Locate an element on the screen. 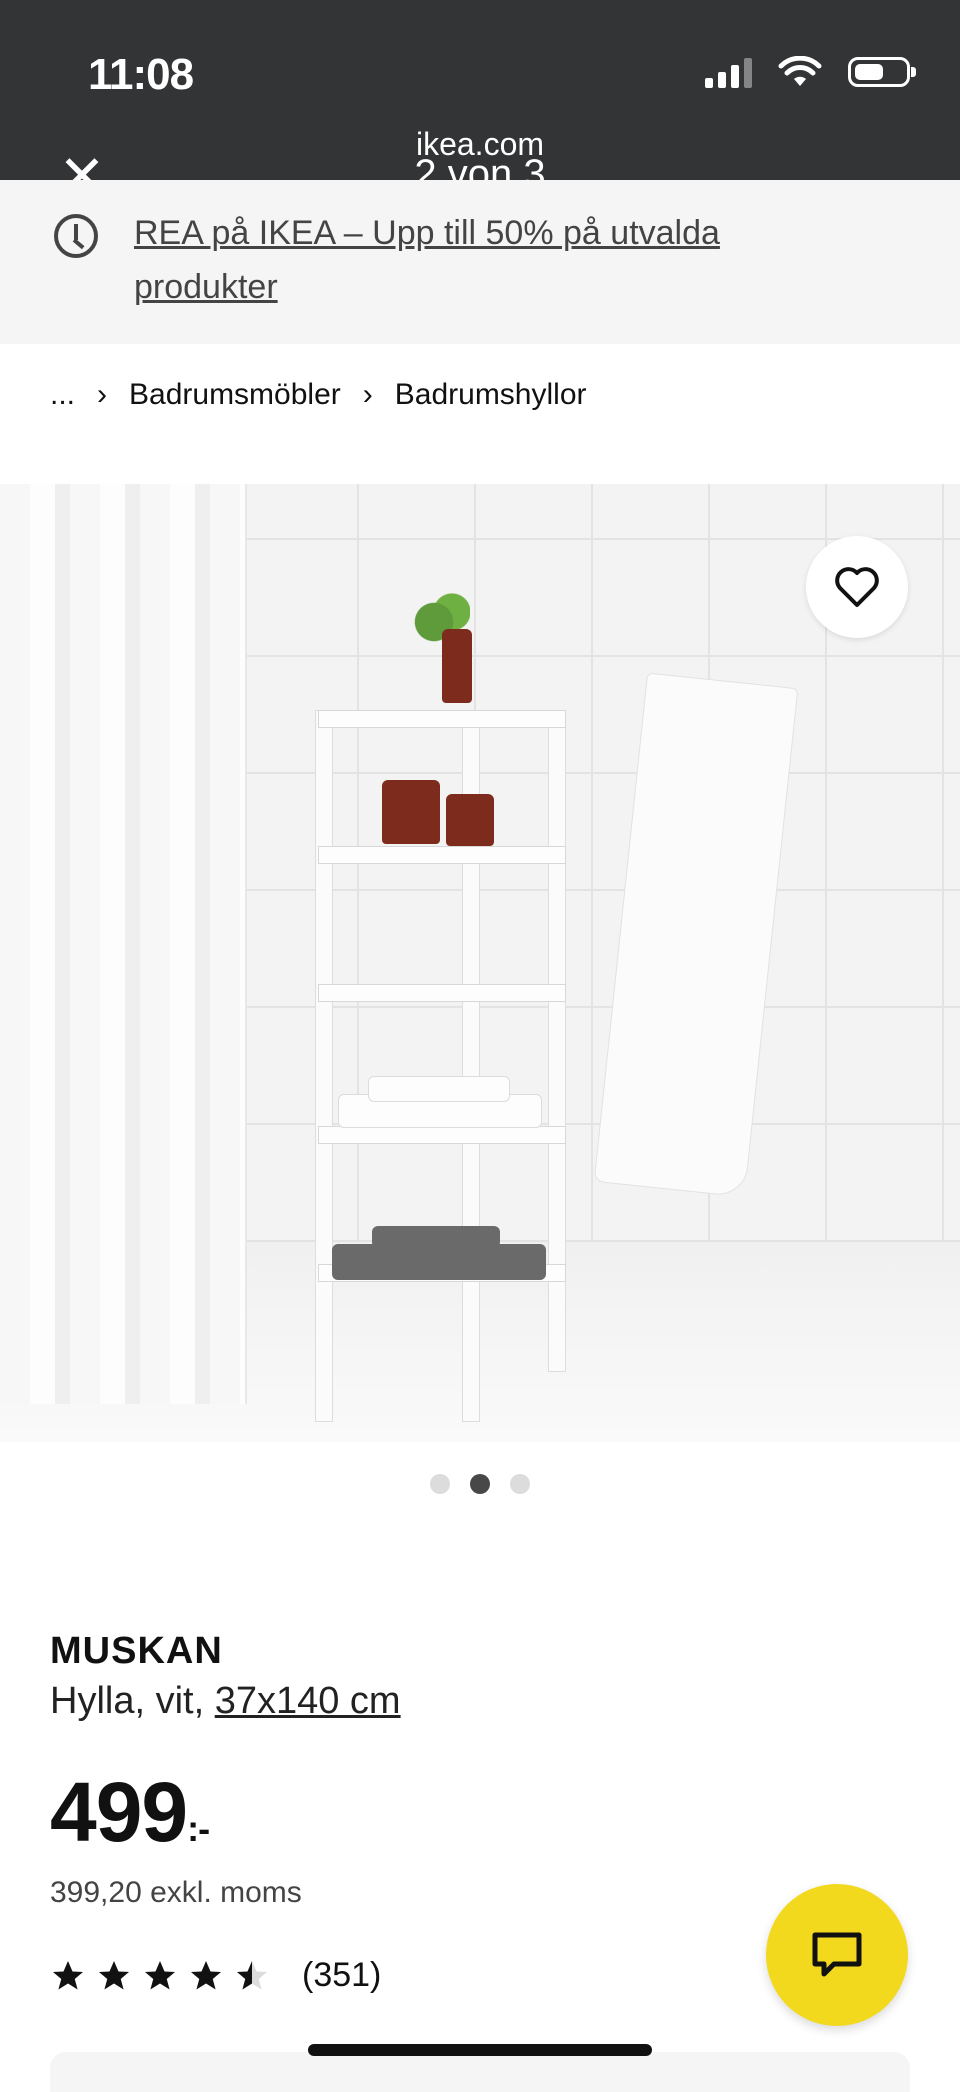  shower-curtain-image is located at coordinates (123, 944).